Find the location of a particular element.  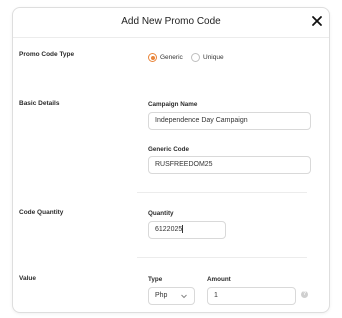

type-label: Type is located at coordinates (155, 279).